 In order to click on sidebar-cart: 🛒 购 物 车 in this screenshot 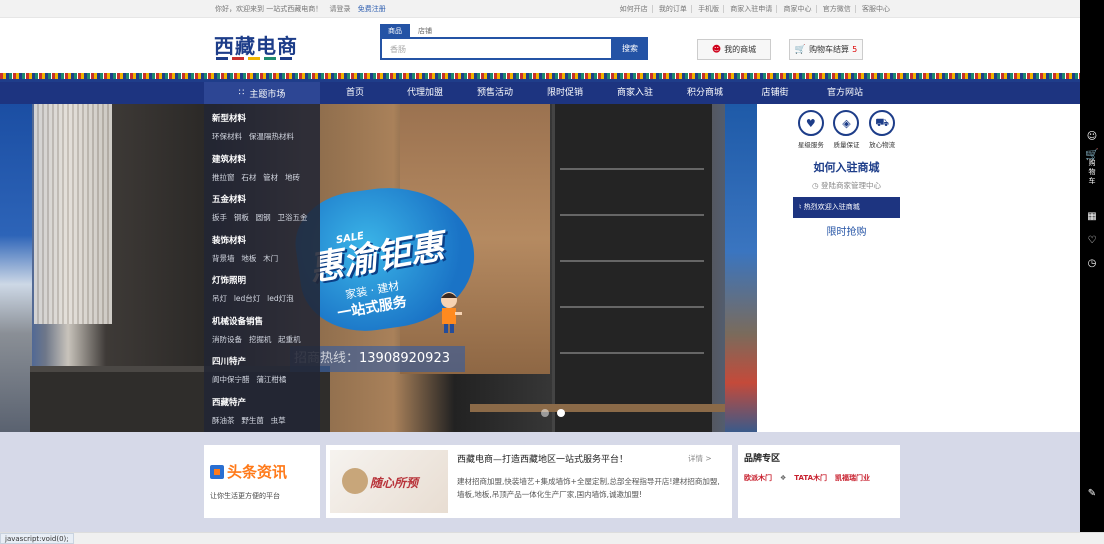, I will do `click(1092, 167)`.